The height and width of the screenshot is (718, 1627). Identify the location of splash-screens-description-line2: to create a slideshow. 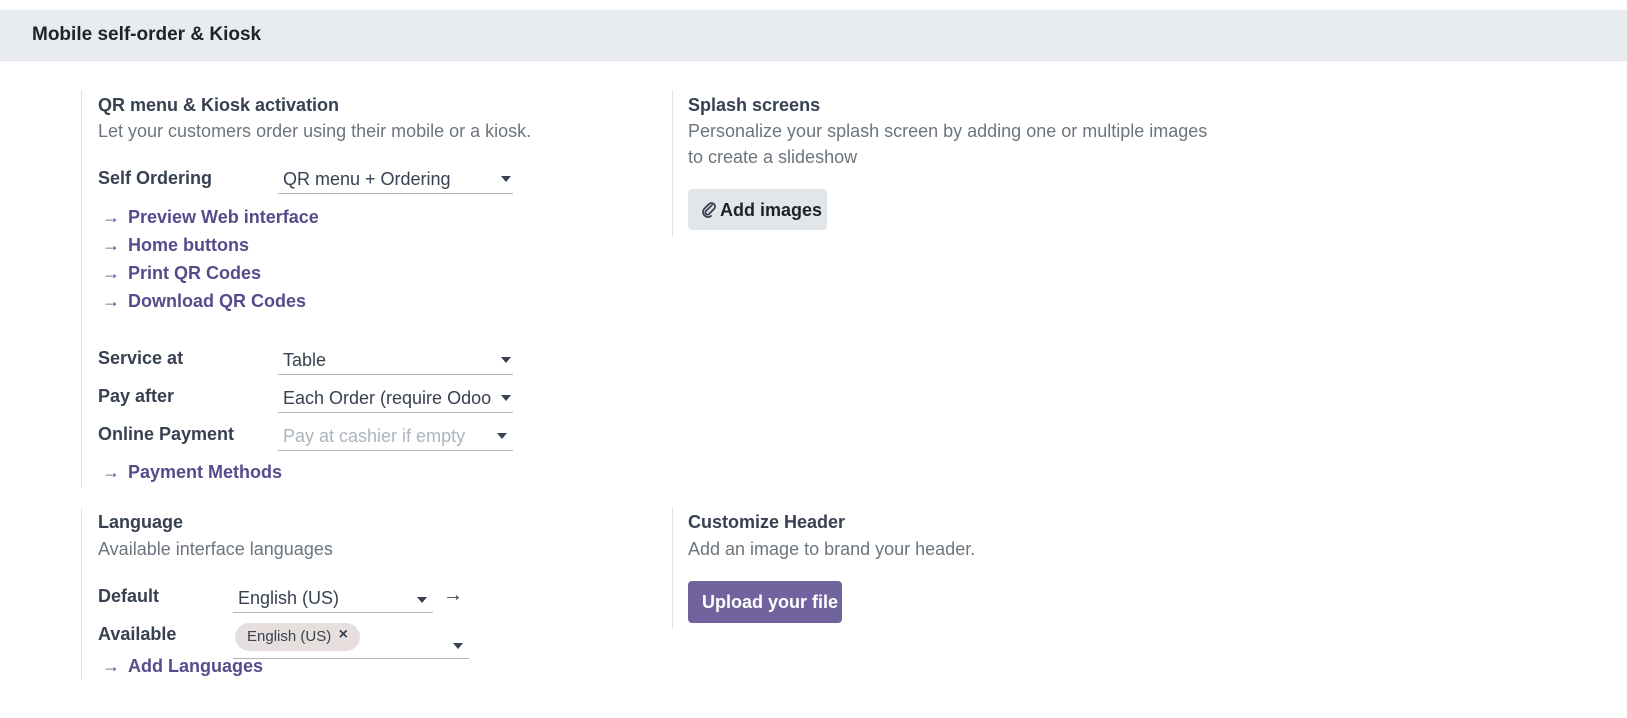
(773, 157).